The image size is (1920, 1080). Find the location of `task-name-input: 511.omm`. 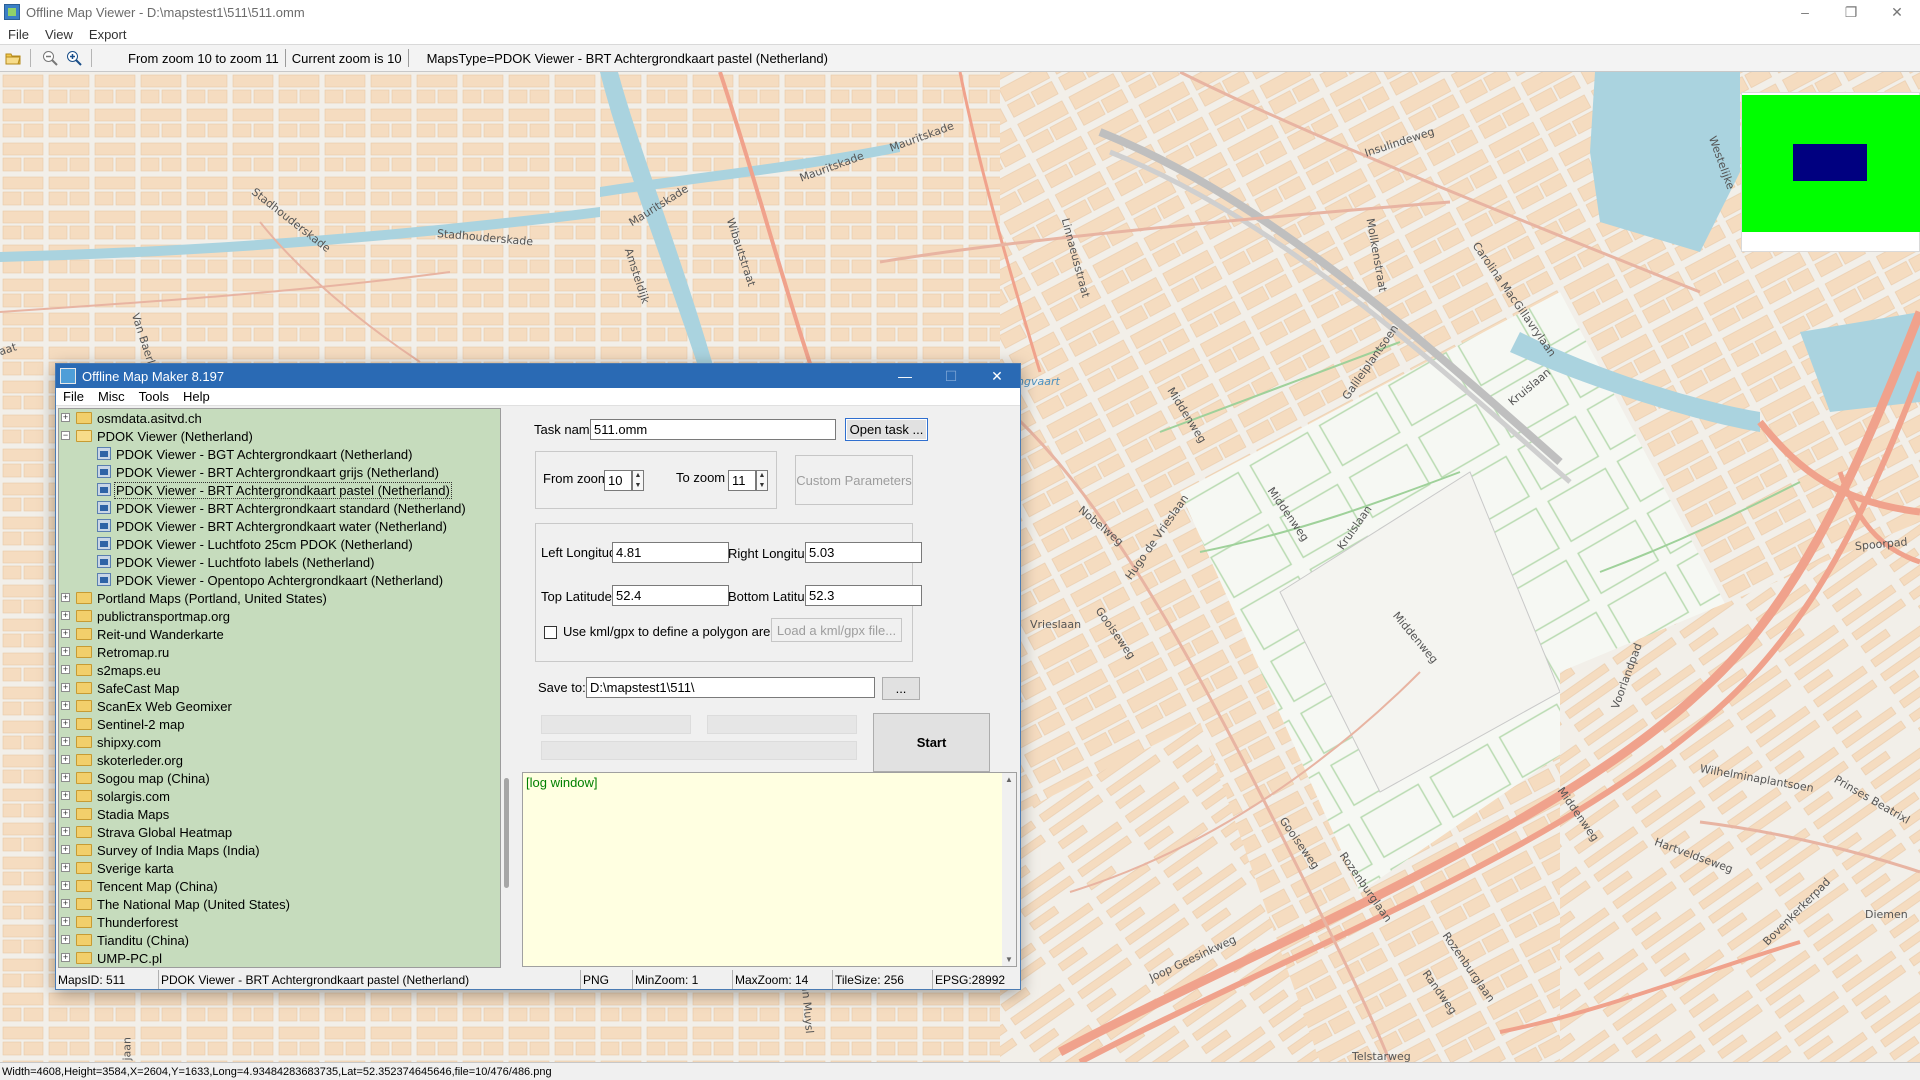

task-name-input: 511.omm is located at coordinates (713, 429).